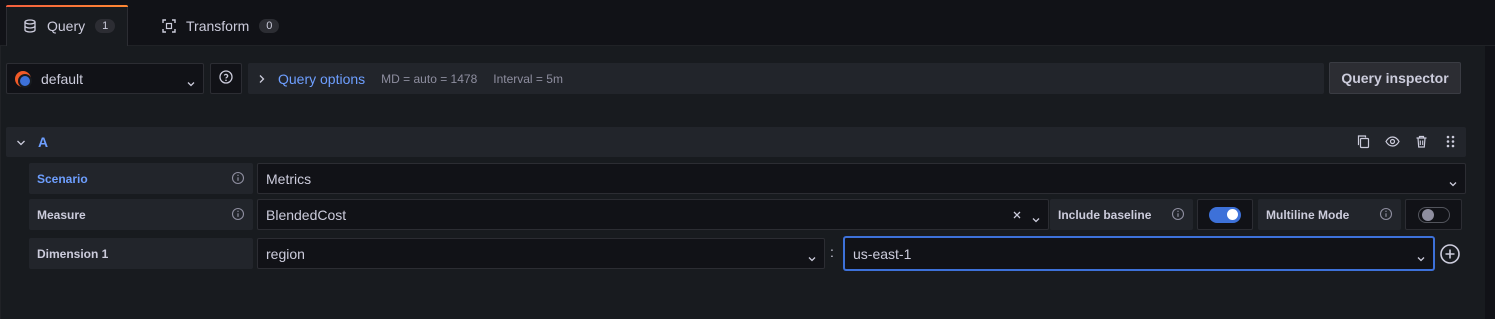 This screenshot has height=319, width=1495. What do you see at coordinates (1139, 253) in the screenshot?
I see `dimension-value-select: us-east-1` at bounding box center [1139, 253].